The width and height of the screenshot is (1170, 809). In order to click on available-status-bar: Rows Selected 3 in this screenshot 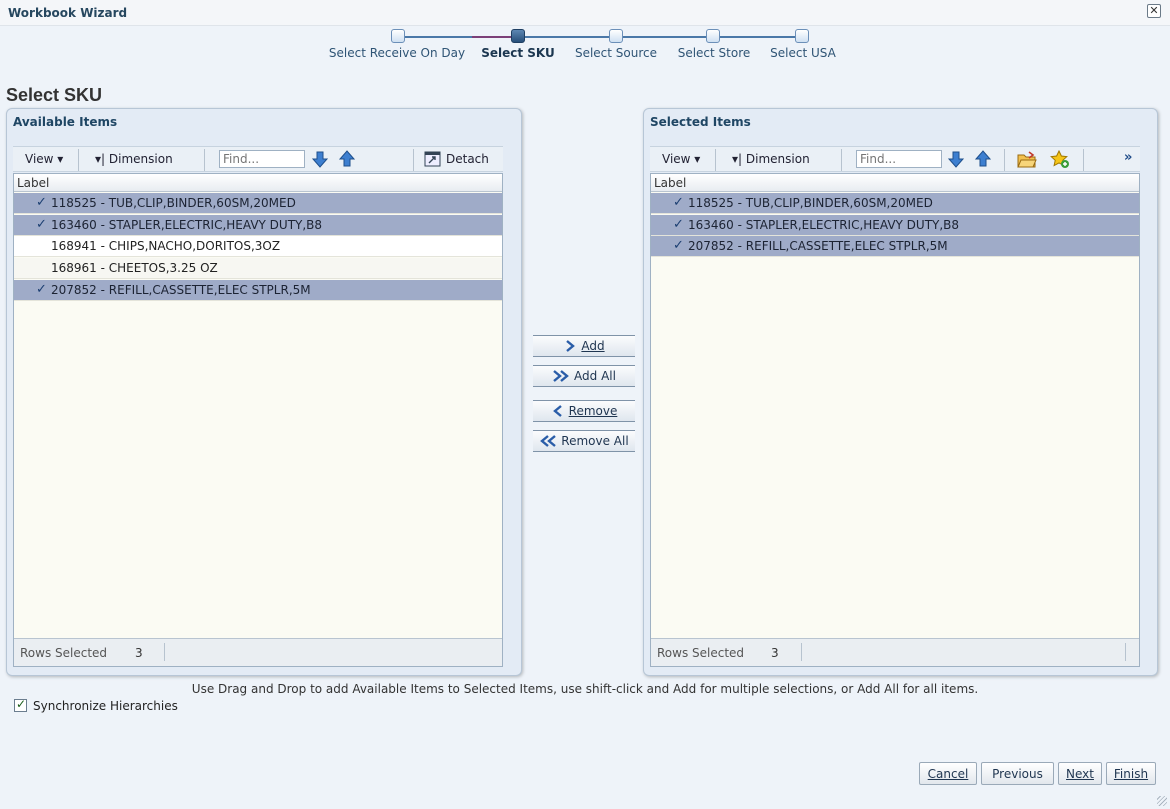, I will do `click(258, 652)`.